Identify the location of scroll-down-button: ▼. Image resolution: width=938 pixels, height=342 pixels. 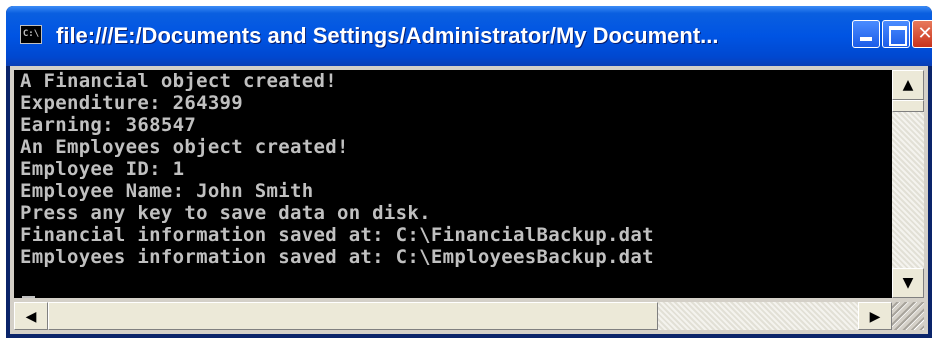
(908, 283).